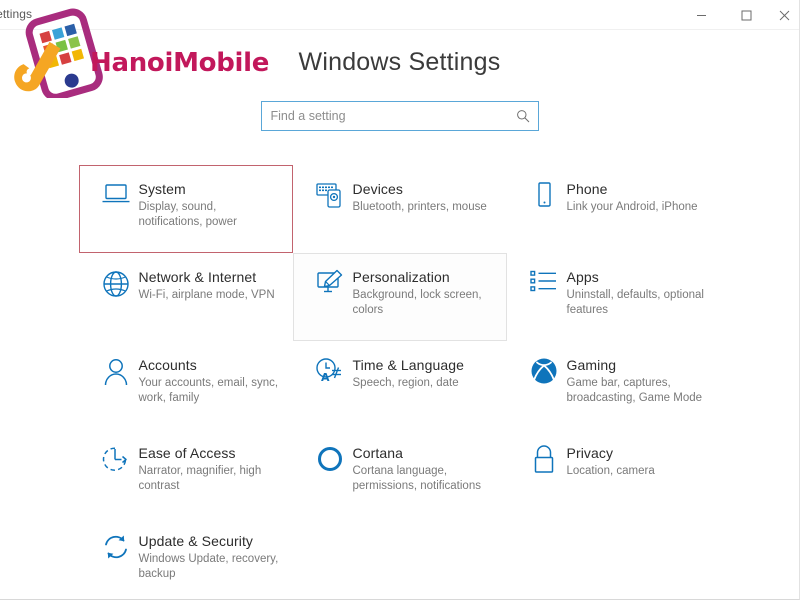  I want to click on tile-title: Cortana, so click(378, 453).